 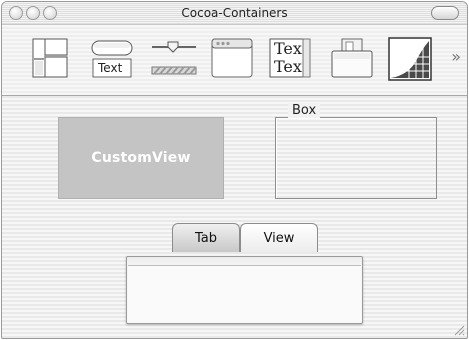 I want to click on resize-grip-icon, so click(x=459, y=330).